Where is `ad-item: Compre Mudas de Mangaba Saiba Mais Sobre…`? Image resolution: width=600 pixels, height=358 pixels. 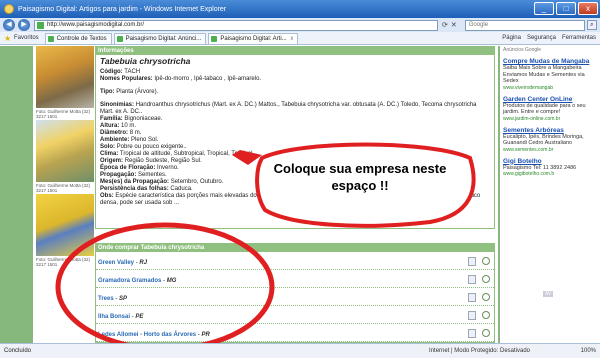 ad-item: Compre Mudas de Mangaba Saiba Mais Sobre… is located at coordinates (550, 74).